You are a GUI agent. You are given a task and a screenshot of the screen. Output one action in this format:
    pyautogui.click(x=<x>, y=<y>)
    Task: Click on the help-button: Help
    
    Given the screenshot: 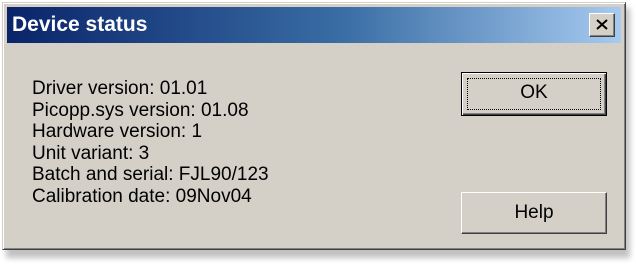 What is the action you would take?
    pyautogui.click(x=534, y=213)
    